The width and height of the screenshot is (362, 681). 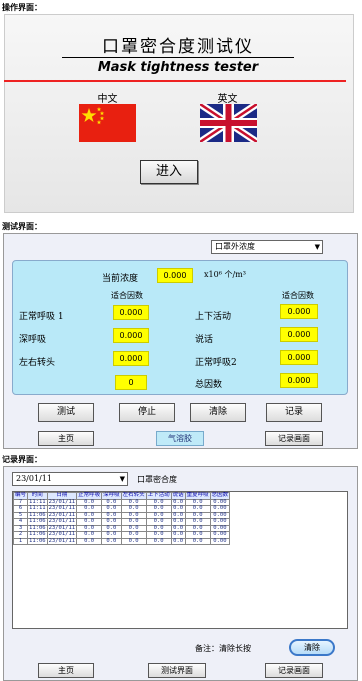 What do you see at coordinates (213, 317) in the screenshot?
I see `up-down-label: 上下活动` at bounding box center [213, 317].